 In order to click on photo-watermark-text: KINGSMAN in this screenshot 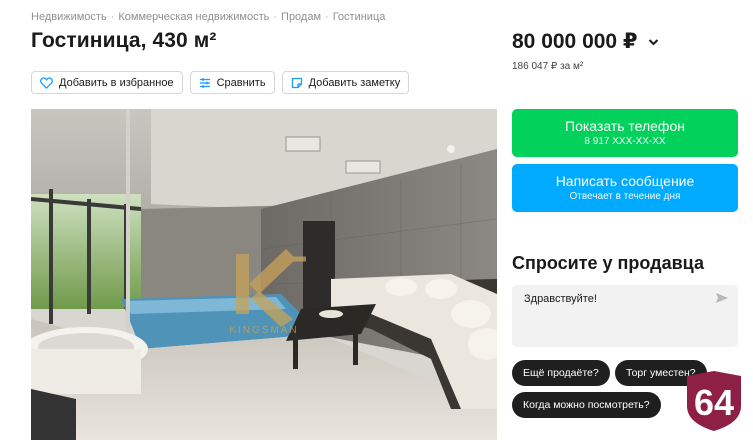, I will do `click(263, 330)`.